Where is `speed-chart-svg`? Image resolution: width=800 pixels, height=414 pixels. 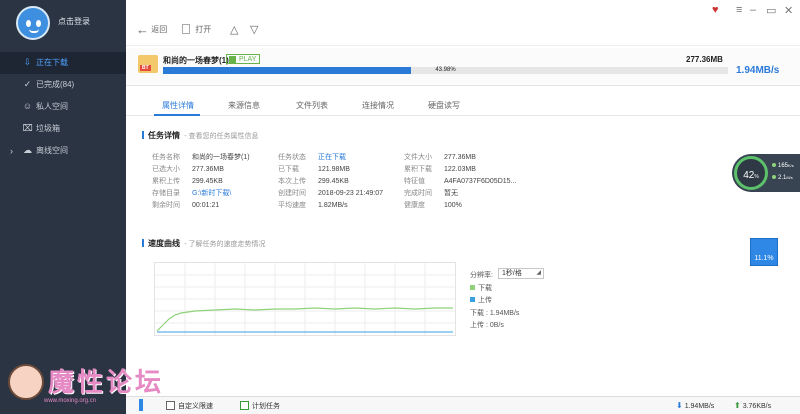 speed-chart-svg is located at coordinates (305, 299).